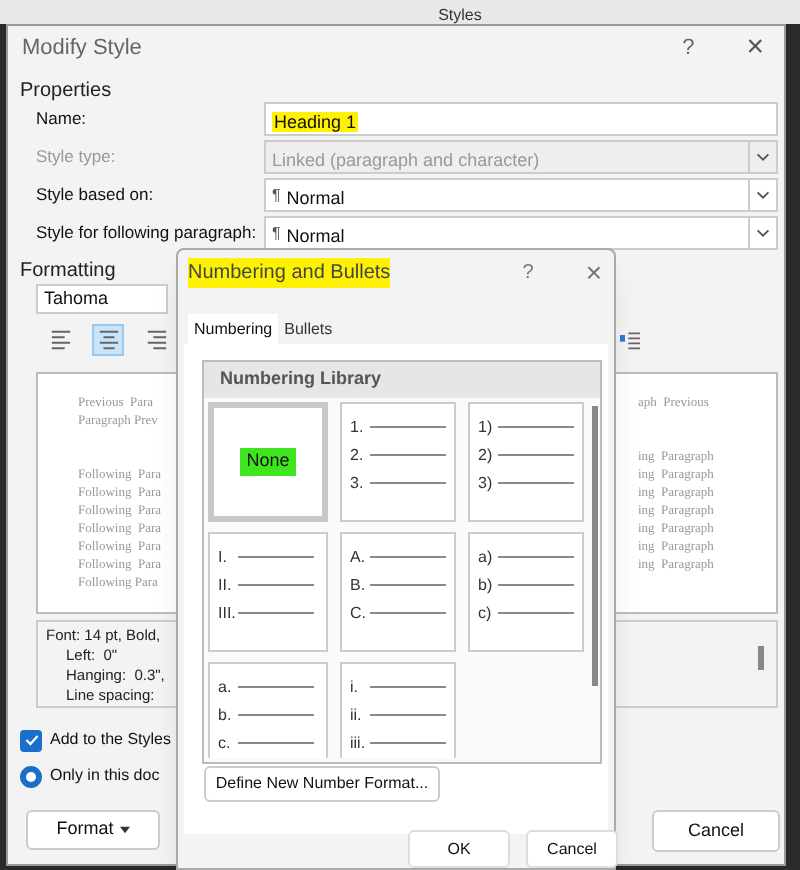  I want to click on align-left-icon, so click(60, 340).